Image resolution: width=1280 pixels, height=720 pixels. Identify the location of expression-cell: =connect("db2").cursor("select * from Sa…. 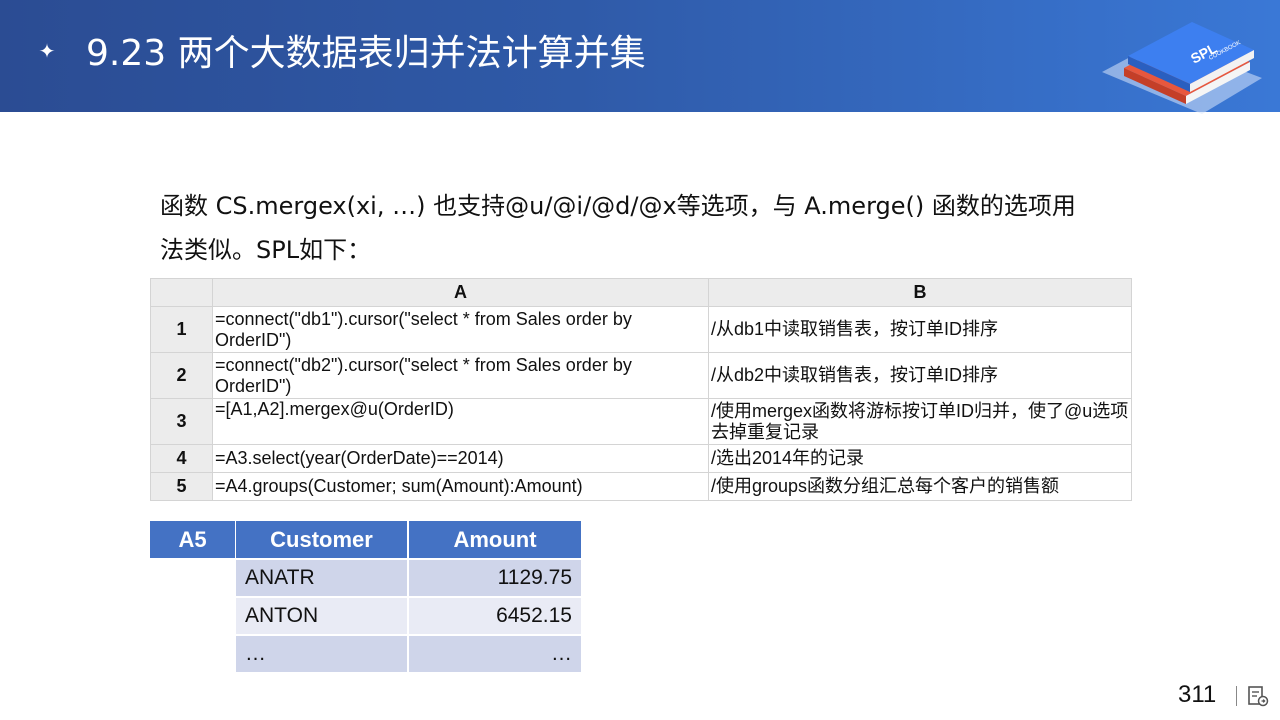
(460, 375).